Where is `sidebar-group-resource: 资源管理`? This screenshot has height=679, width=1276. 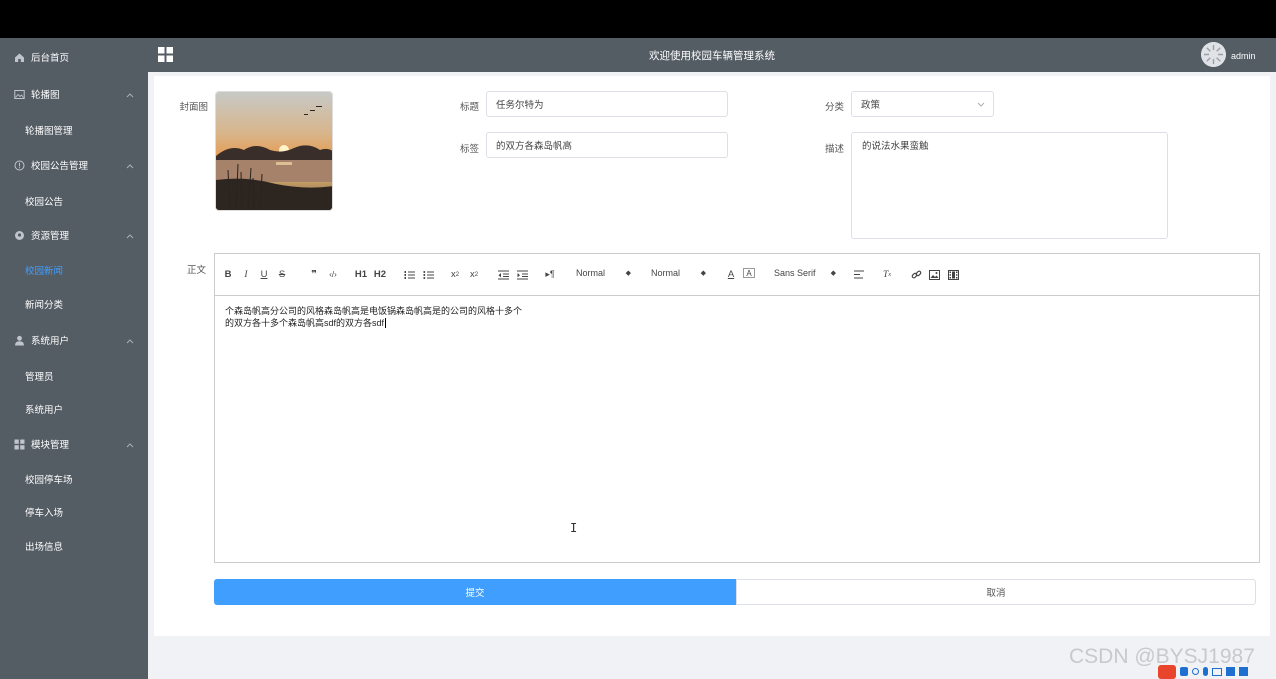
sidebar-group-resource: 资源管理 is located at coordinates (74, 235).